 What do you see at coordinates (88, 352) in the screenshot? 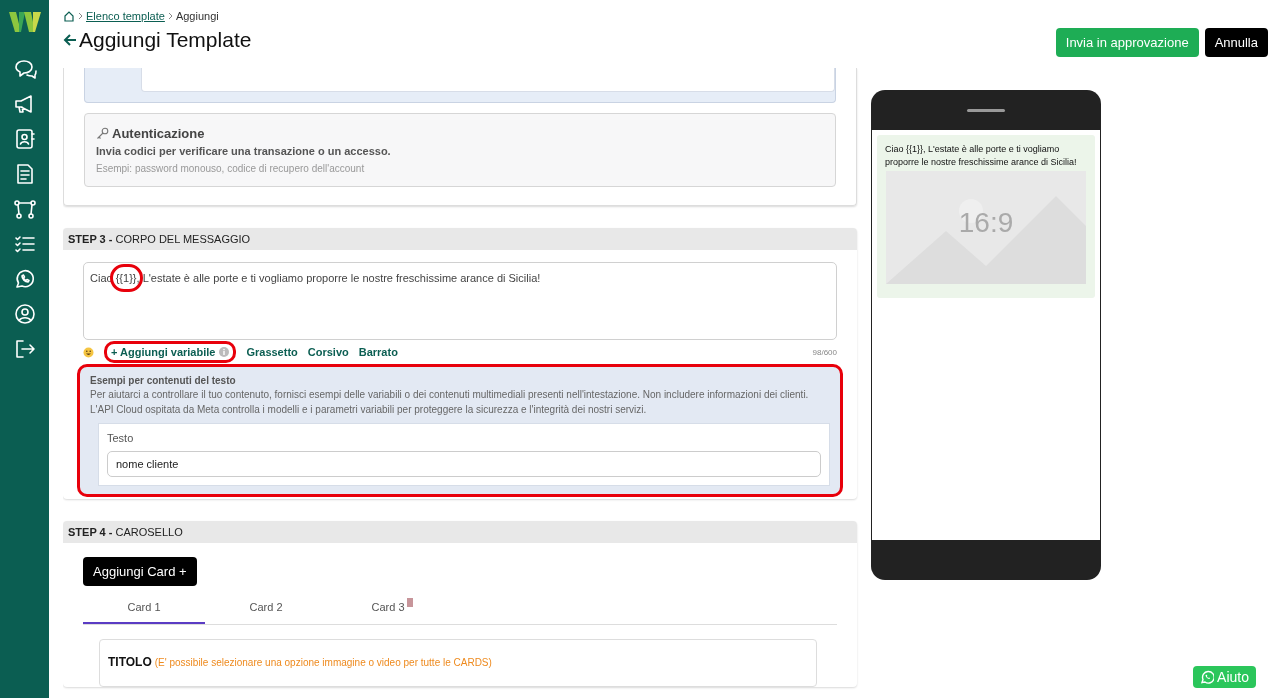
I see `emoji-icon` at bounding box center [88, 352].